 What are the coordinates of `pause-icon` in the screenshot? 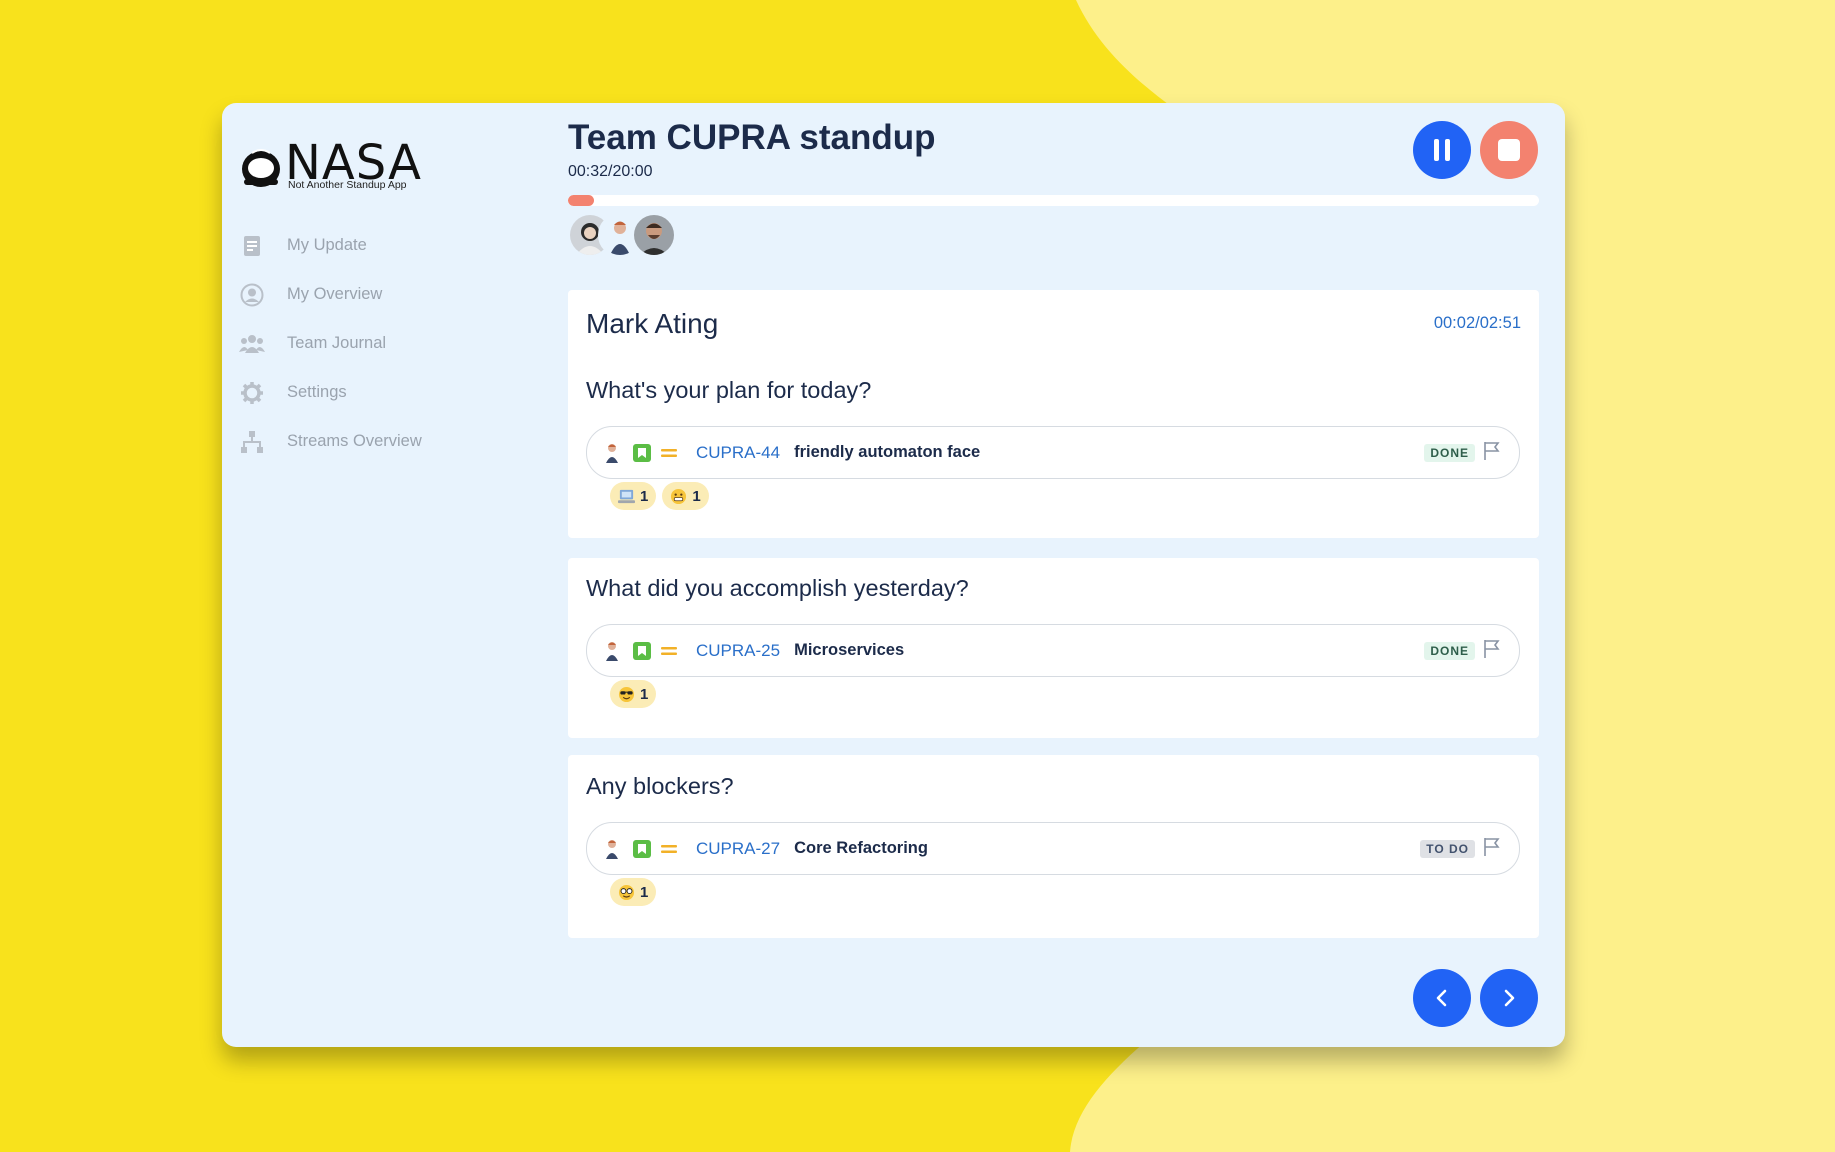 It's located at (1442, 150).